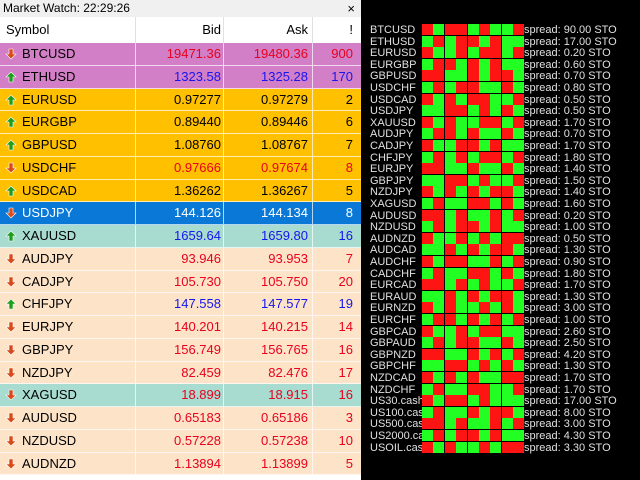 The width and height of the screenshot is (640, 480). I want to click on column-header-symbol: Symbol, so click(27, 30).